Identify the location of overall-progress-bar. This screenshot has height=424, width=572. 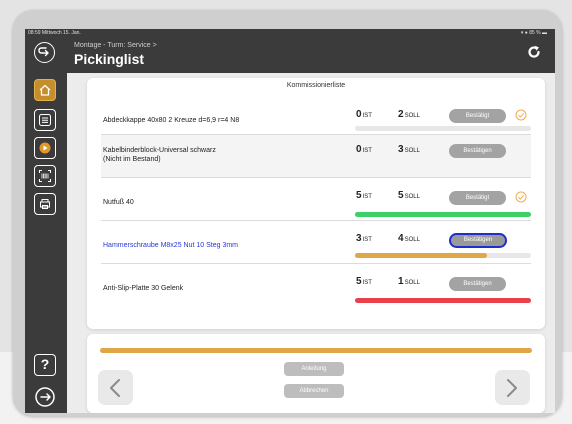
(316, 350).